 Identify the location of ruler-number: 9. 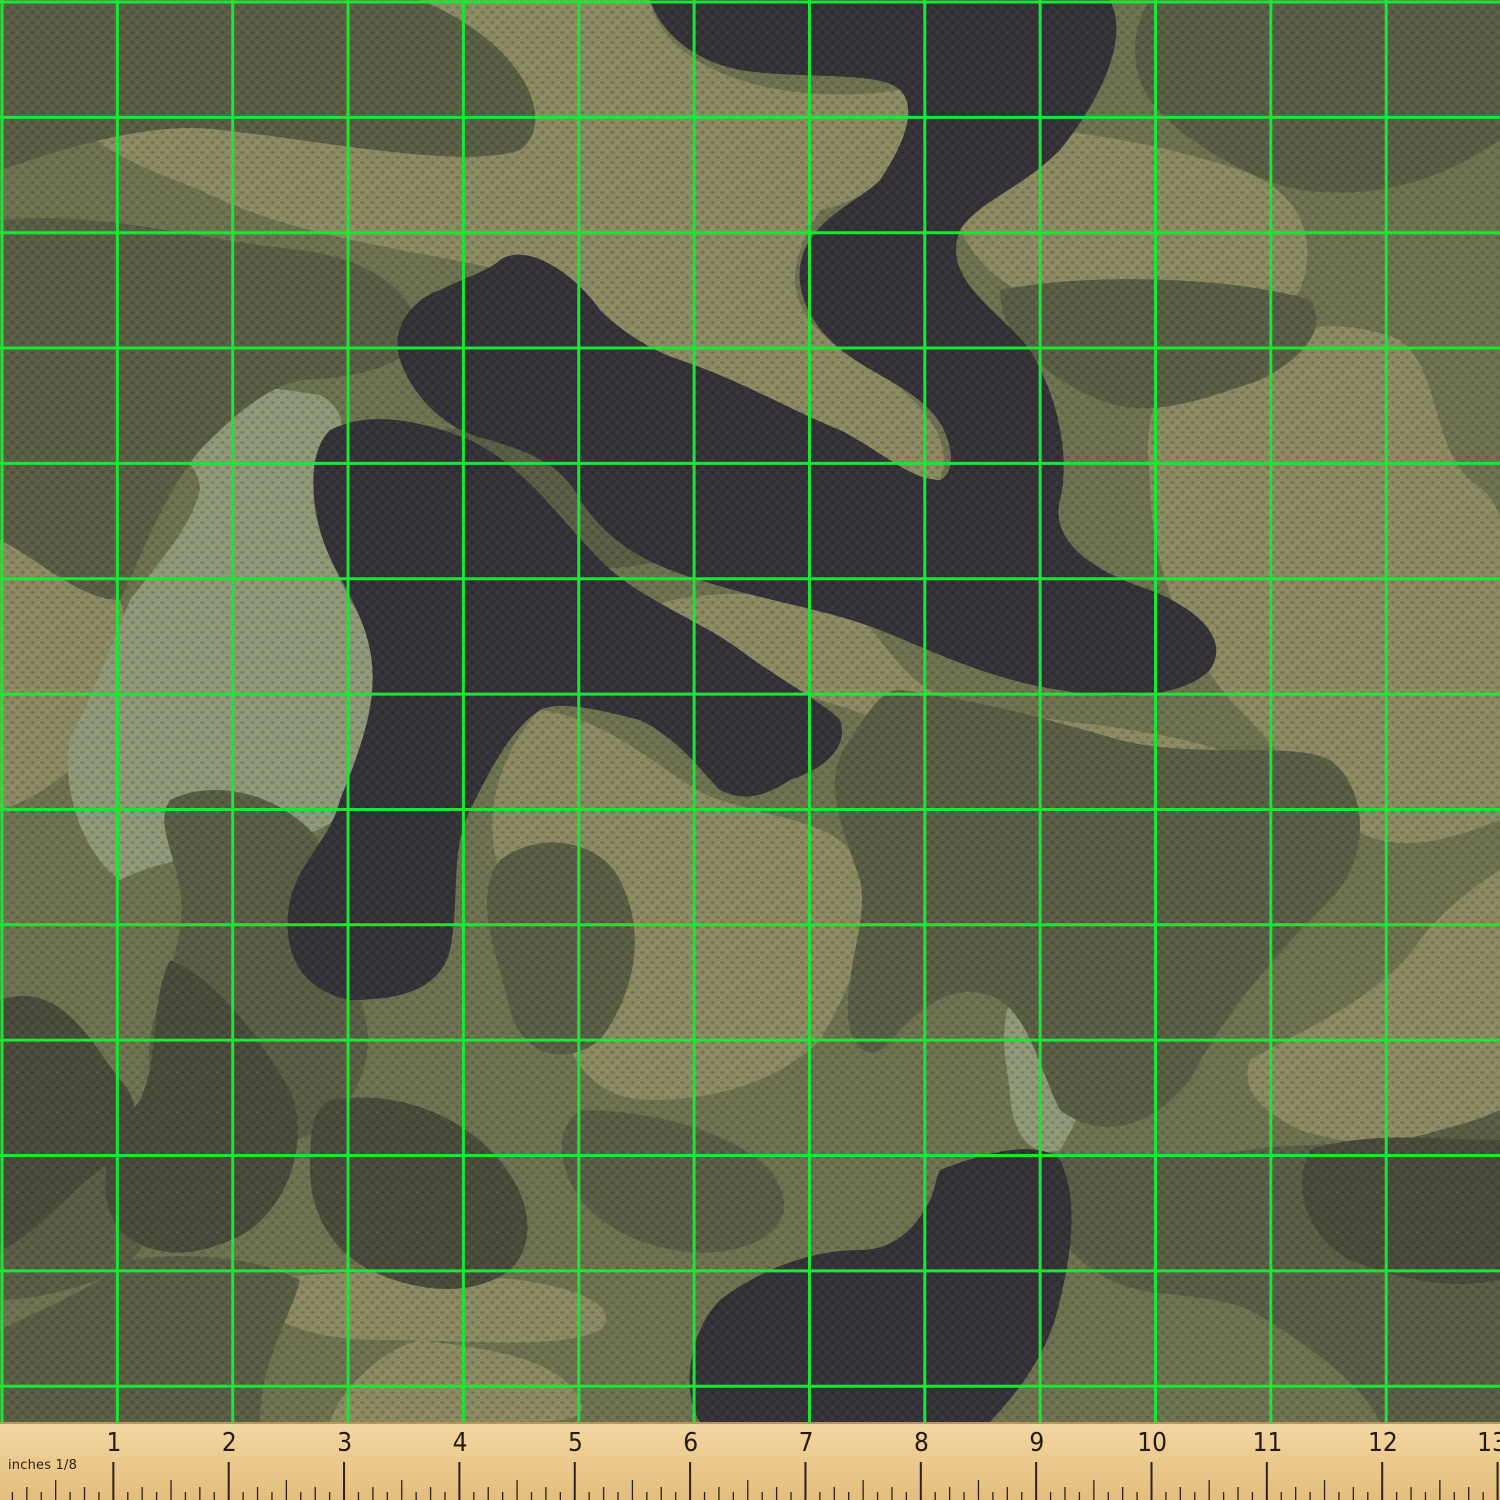
(1037, 1443).